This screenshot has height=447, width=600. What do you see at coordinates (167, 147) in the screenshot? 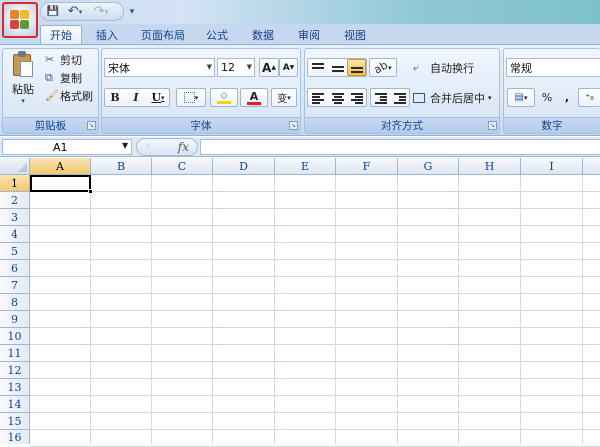
I see `insert-function-button: ◦ fx` at bounding box center [167, 147].